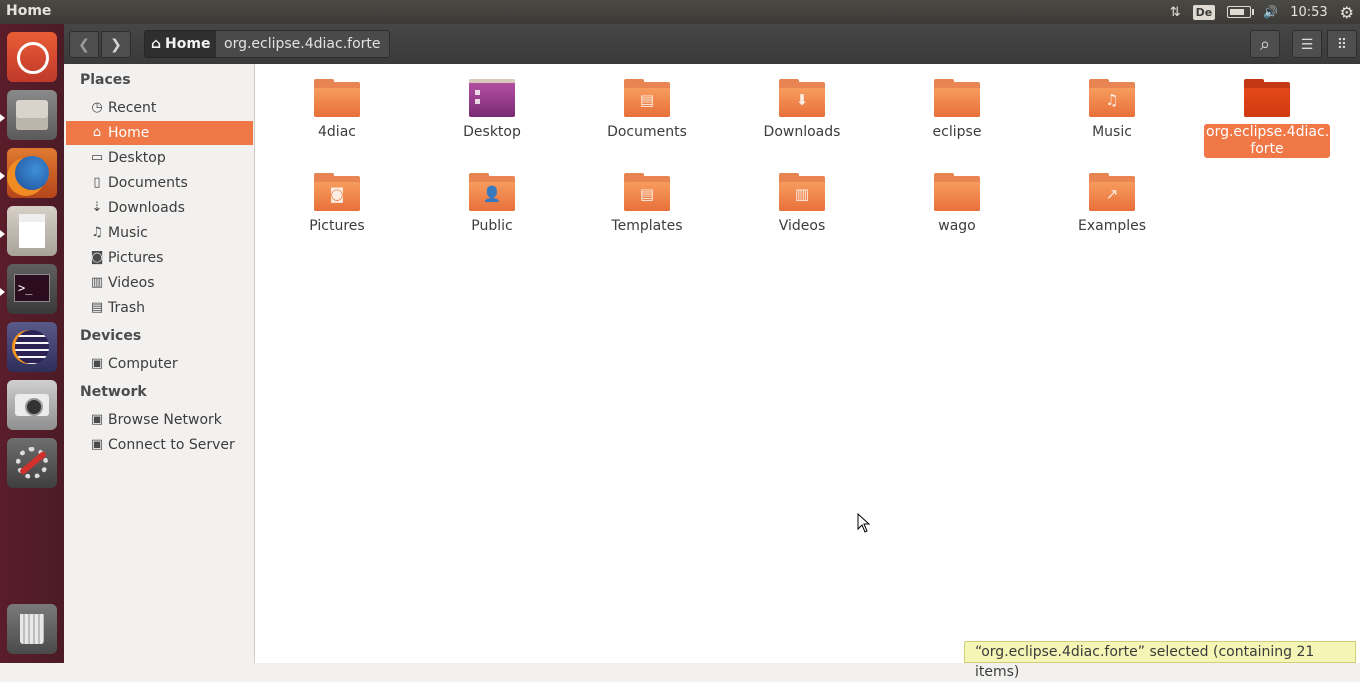  What do you see at coordinates (1347, 12) in the screenshot?
I see `power-gear-icon: ⚙` at bounding box center [1347, 12].